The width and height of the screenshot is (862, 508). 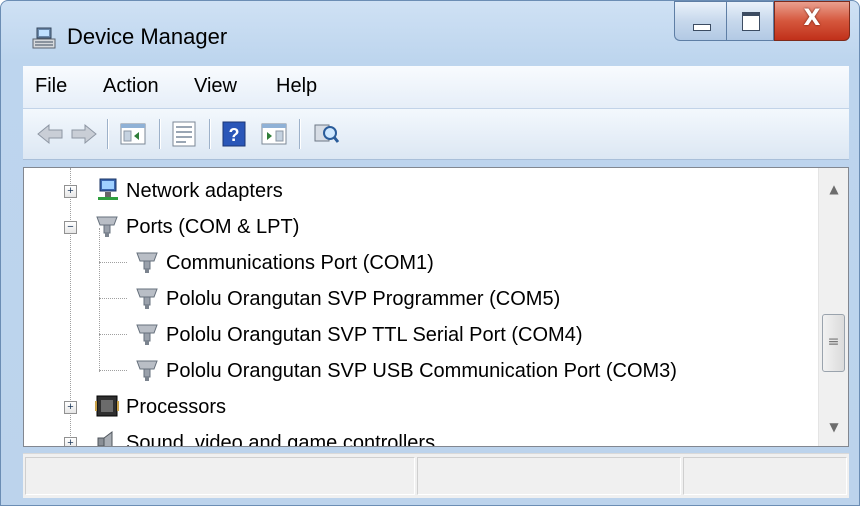 What do you see at coordinates (147, 36) in the screenshot?
I see `window-title: Device Manager` at bounding box center [147, 36].